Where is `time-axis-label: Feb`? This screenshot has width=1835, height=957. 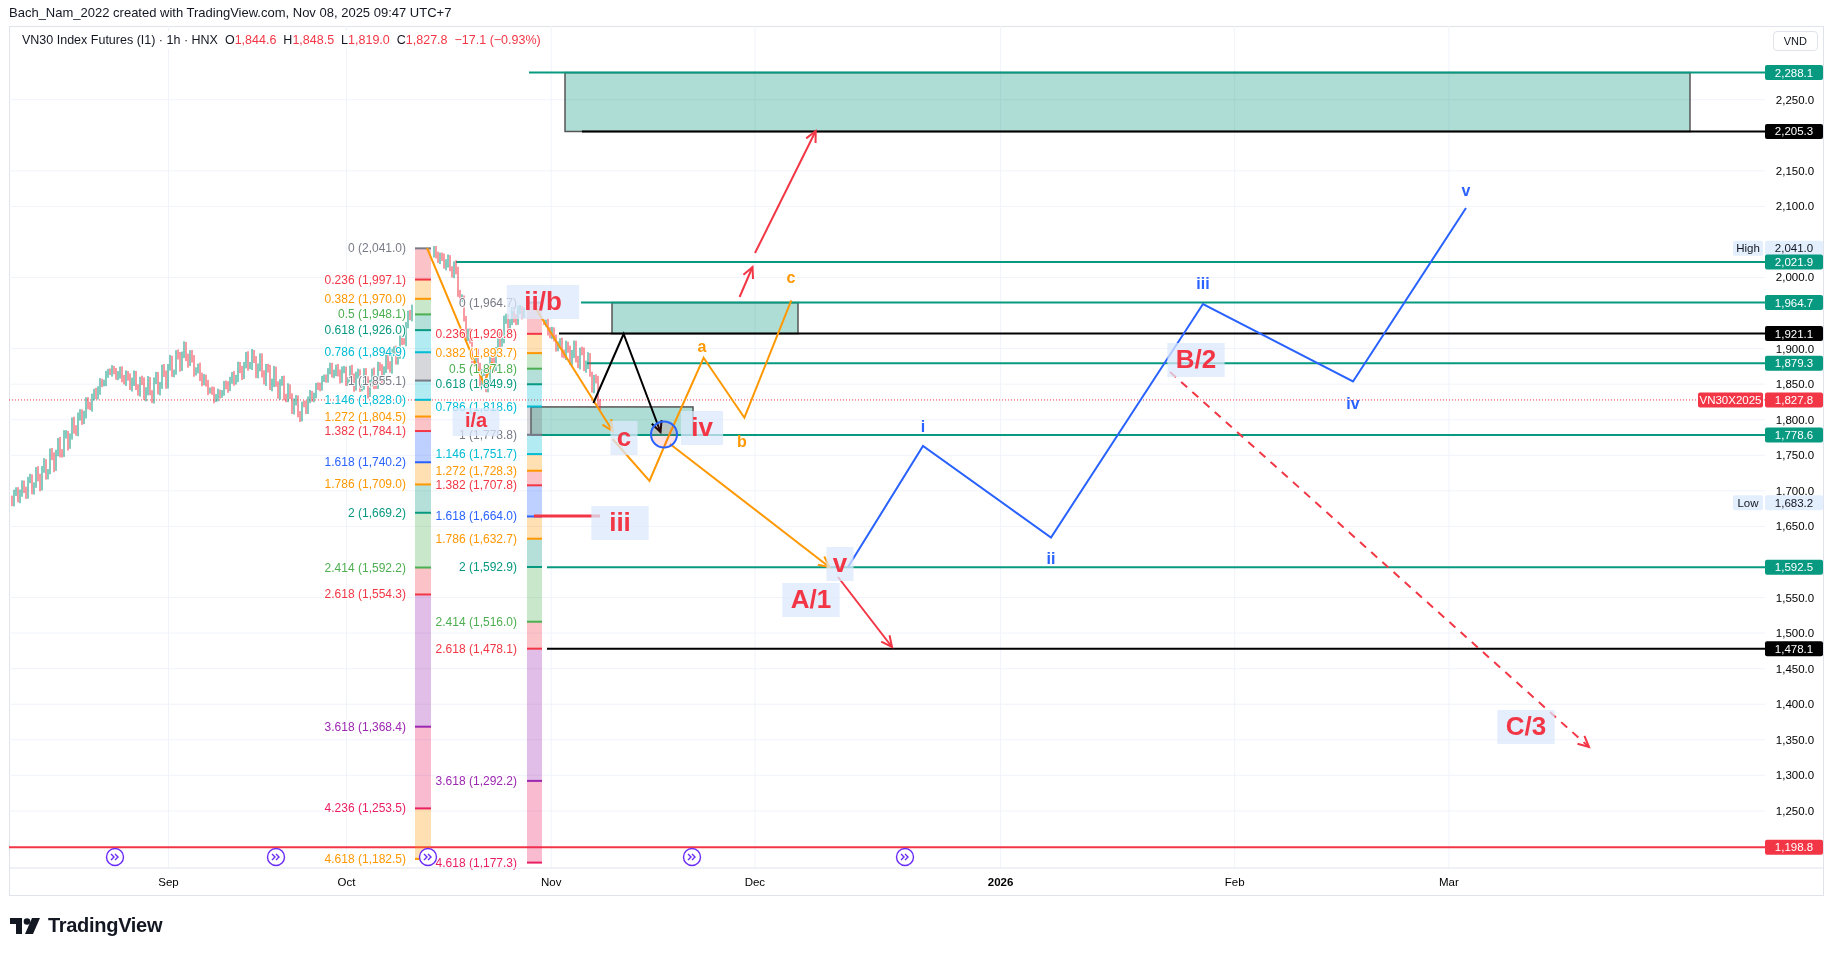
time-axis-label: Feb is located at coordinates (1234, 882).